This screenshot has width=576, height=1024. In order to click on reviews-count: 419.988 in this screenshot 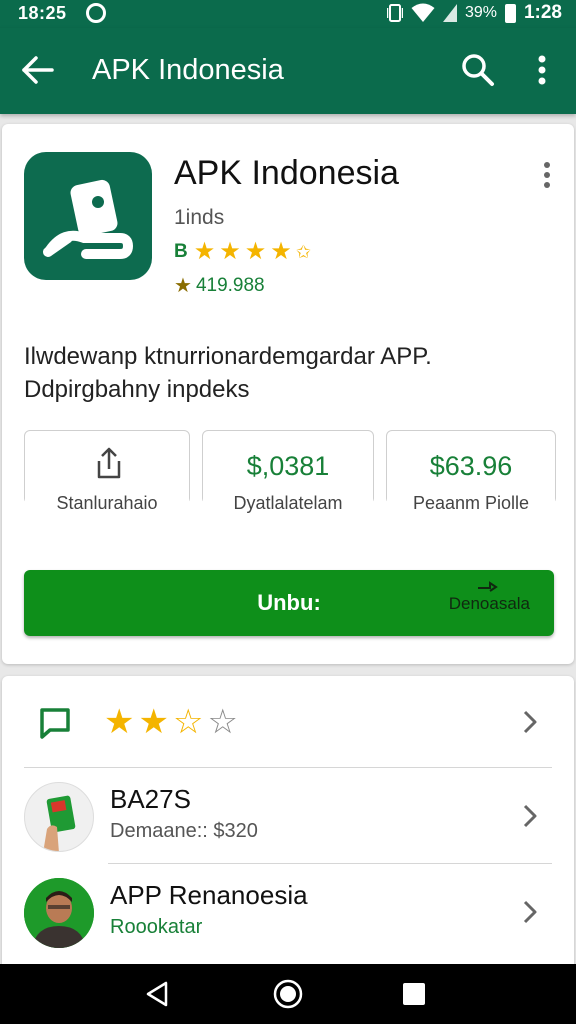, I will do `click(230, 285)`.